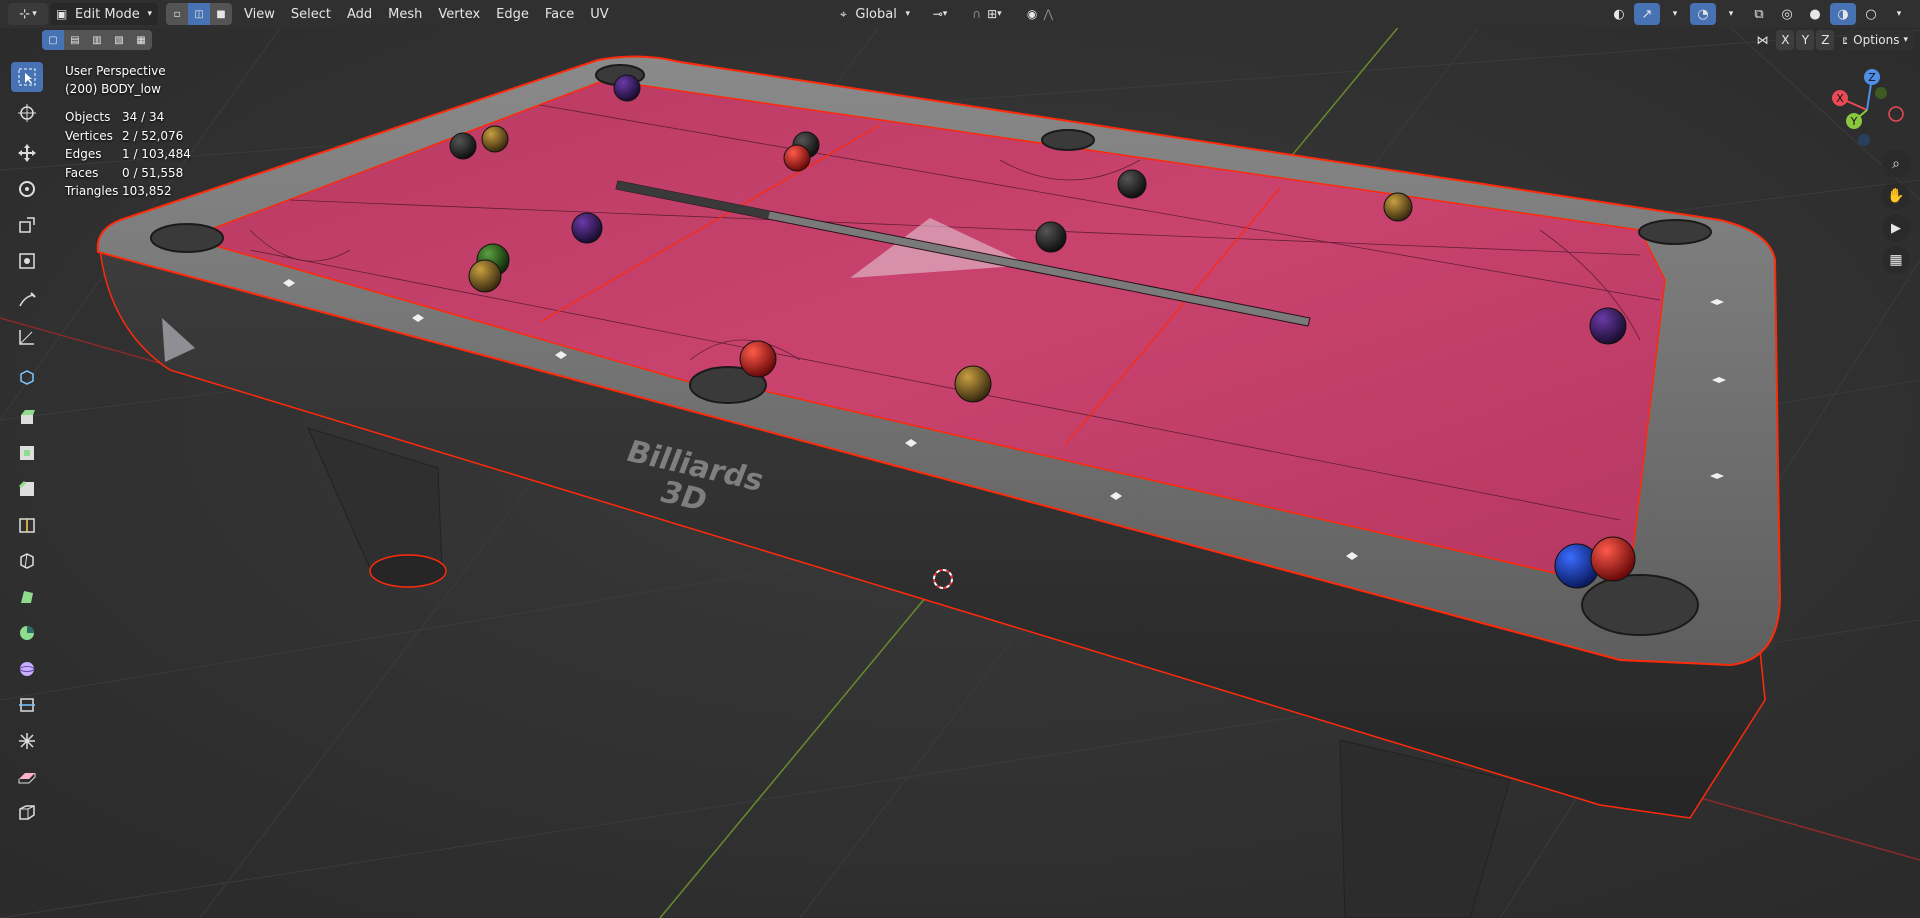 Image resolution: width=1920 pixels, height=918 pixels. What do you see at coordinates (1787, 14) in the screenshot?
I see `shading-wireframe-button: ◎` at bounding box center [1787, 14].